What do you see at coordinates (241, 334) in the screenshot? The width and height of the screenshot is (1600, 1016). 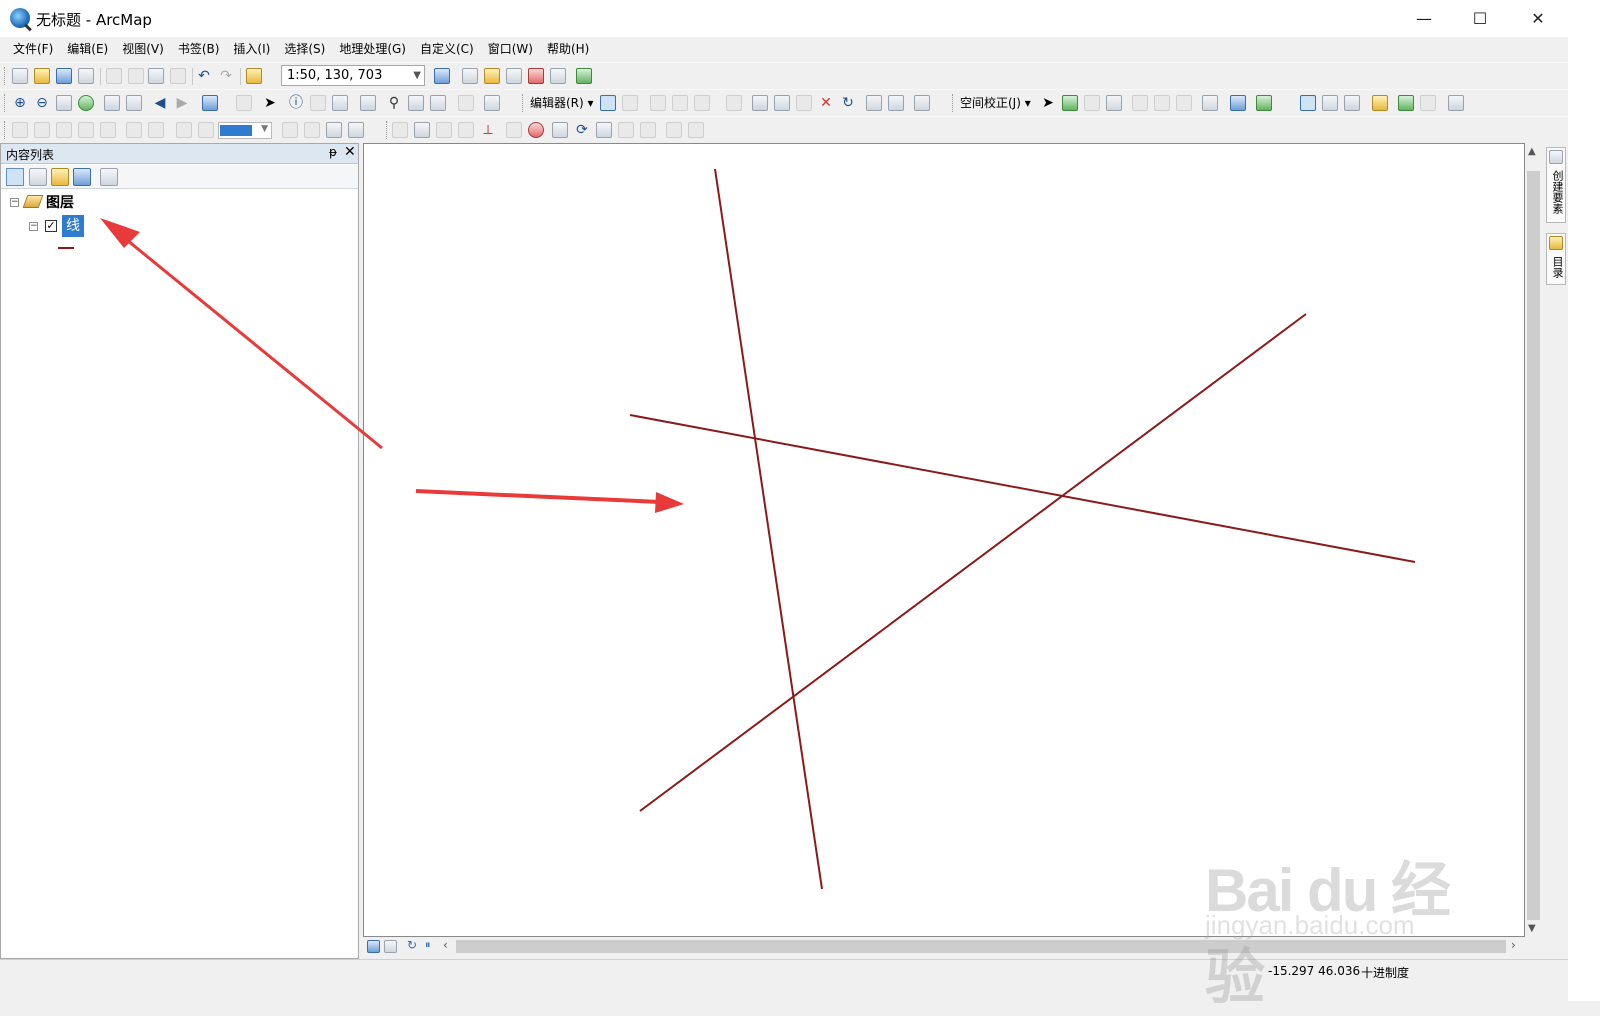 I see `annotation-arrow-to-layer` at bounding box center [241, 334].